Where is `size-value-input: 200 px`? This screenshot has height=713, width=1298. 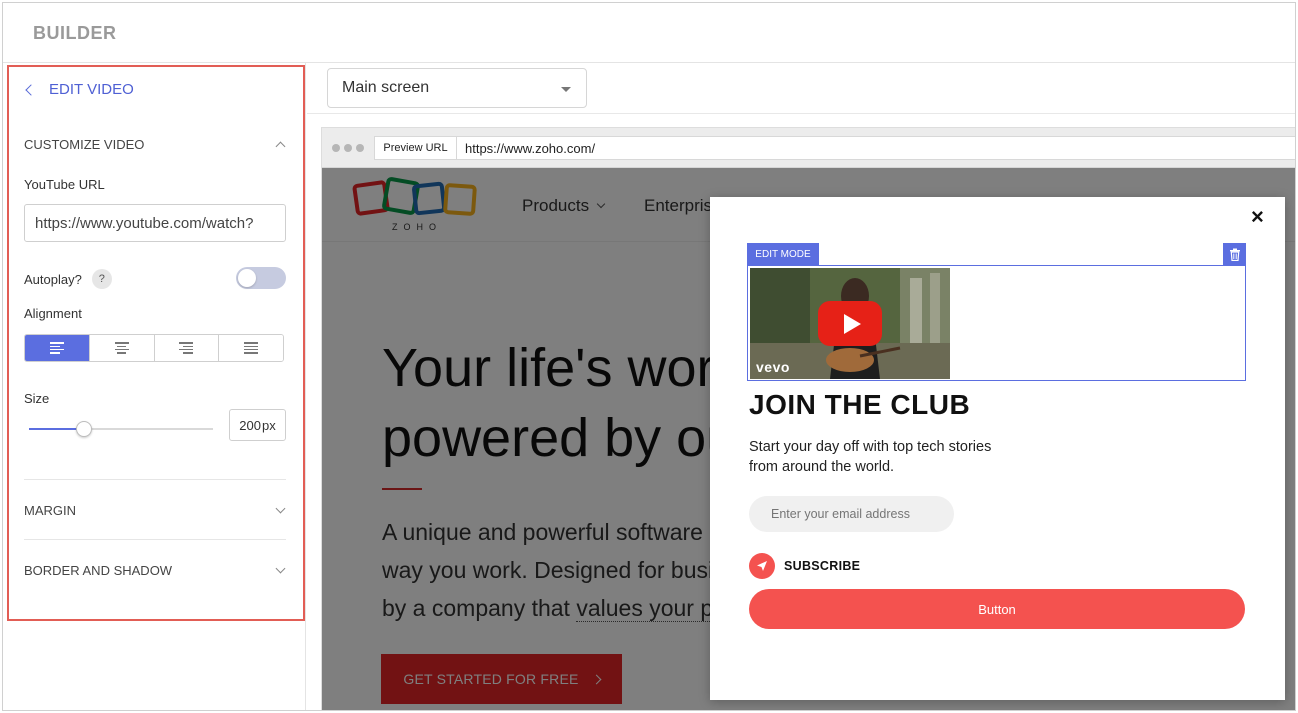 size-value-input: 200 px is located at coordinates (257, 425).